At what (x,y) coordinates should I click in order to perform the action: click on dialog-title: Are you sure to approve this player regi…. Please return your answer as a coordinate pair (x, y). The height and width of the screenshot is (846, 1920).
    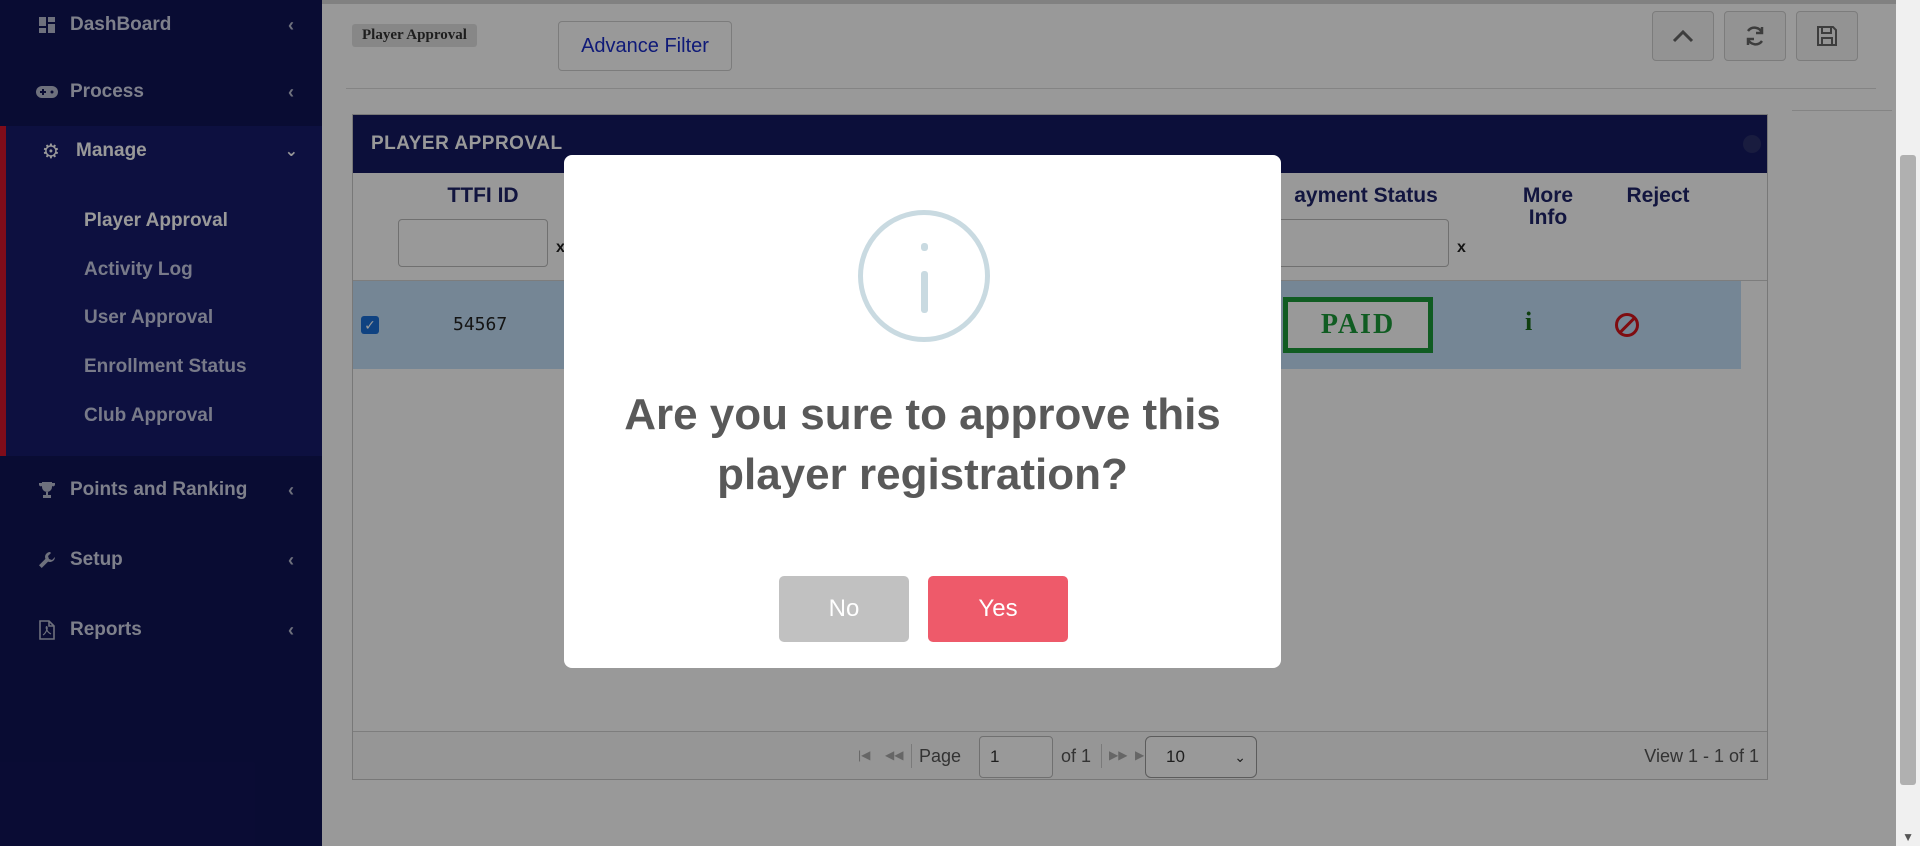
    Looking at the image, I should click on (922, 444).